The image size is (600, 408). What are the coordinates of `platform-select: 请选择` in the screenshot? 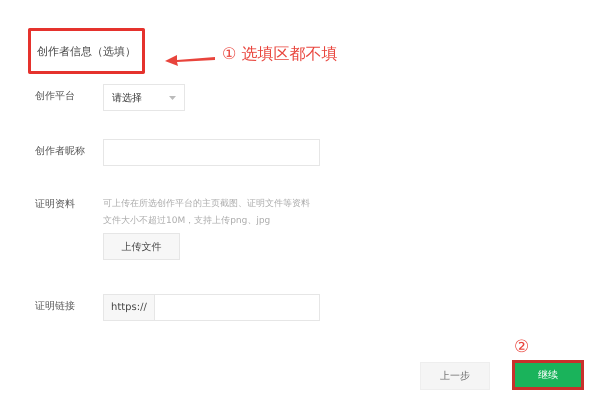 It's located at (144, 97).